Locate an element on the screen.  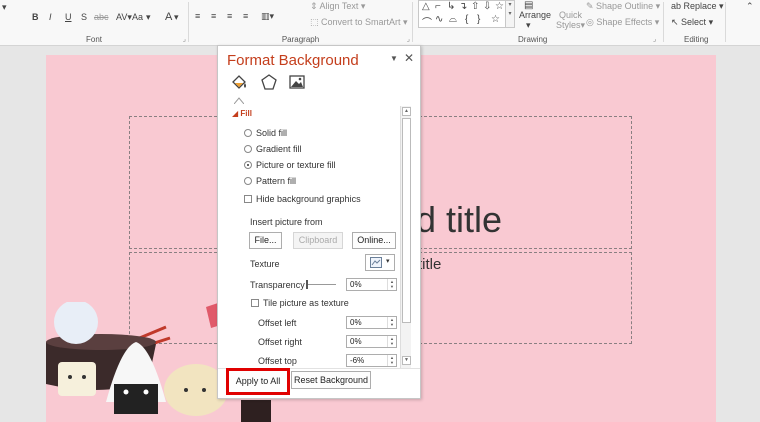
offset-right-value: 0% is located at coordinates (356, 341).